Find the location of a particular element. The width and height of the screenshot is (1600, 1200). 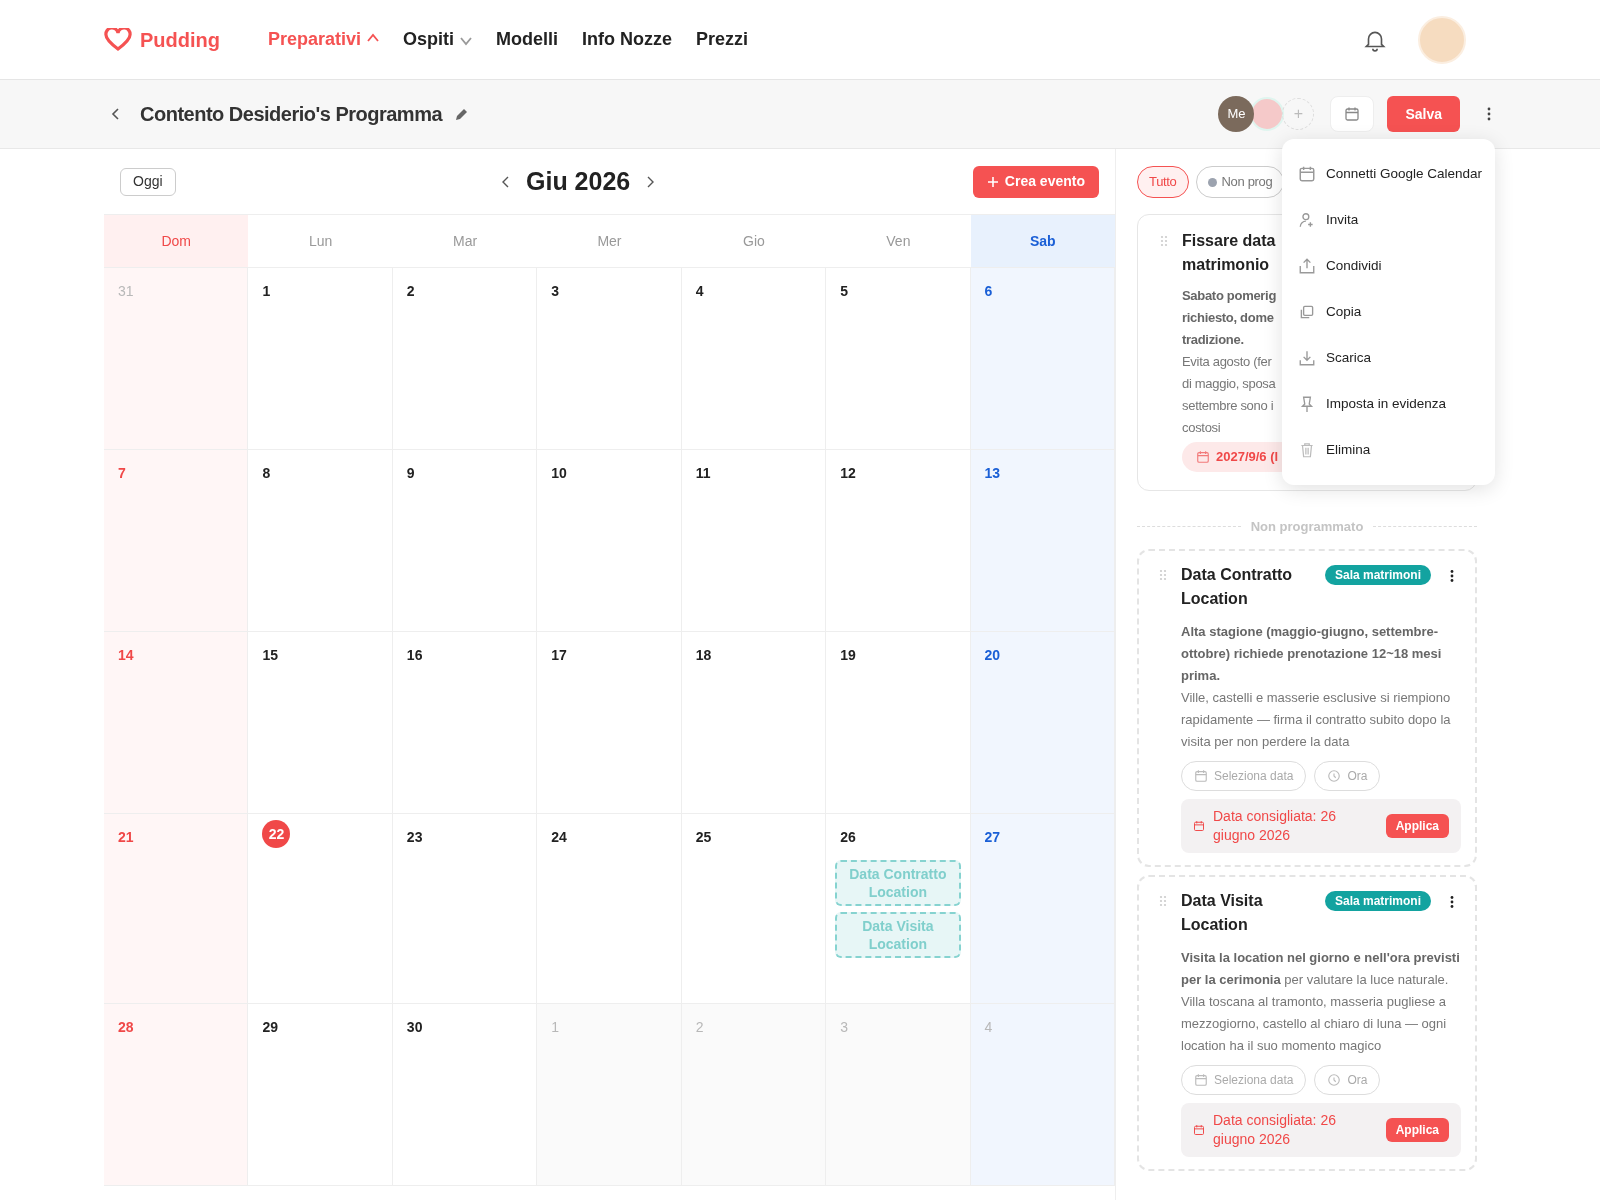

task-description: Visita la location nel giorno e nell'ora previsti per la cerimonia per valutare la luce naturale. Villa toscana al tramonto, masseria pugliese a mezzogiorno, castello al chiaro di luna — ogni location ha il suo momento magico is located at coordinates (1321, 1001).